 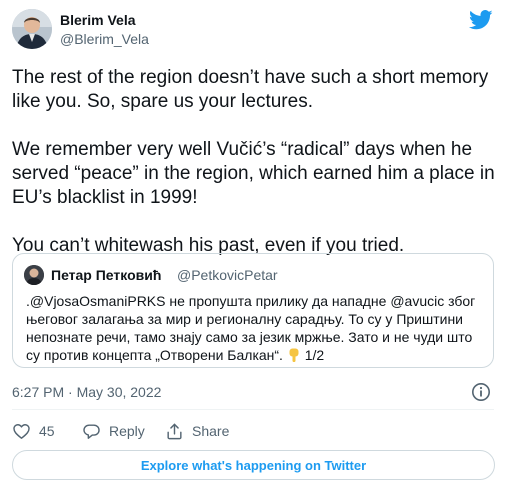 I want to click on heart-icon, so click(x=21, y=431).